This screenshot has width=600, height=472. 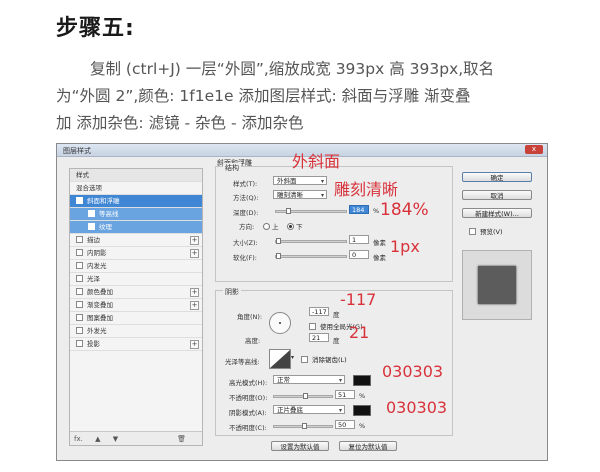 I want to click on angle-input: -117, so click(x=319, y=311).